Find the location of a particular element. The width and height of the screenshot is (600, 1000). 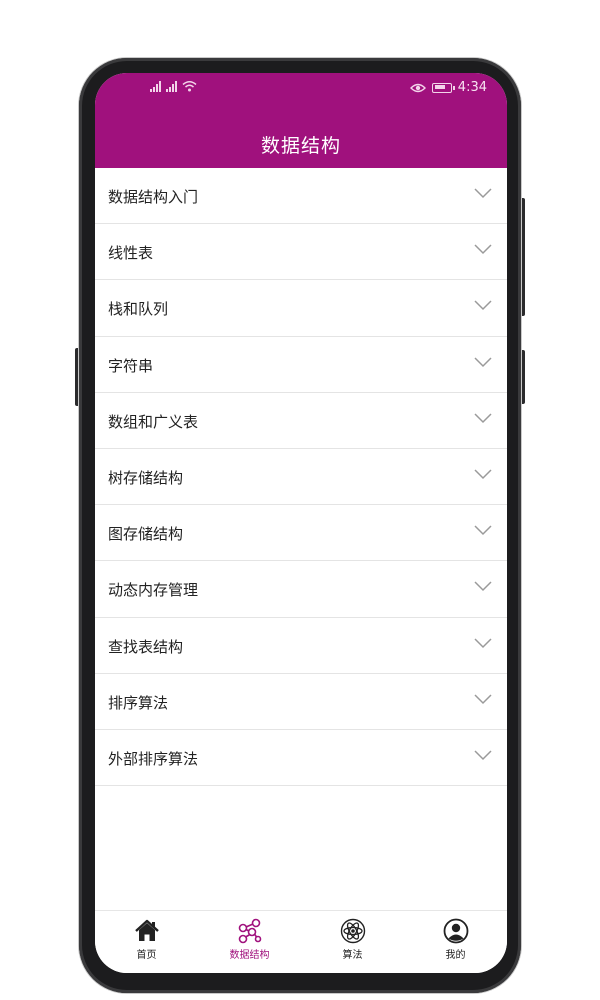

nav-item-data-structure: 数据结构 is located at coordinates (249, 942).